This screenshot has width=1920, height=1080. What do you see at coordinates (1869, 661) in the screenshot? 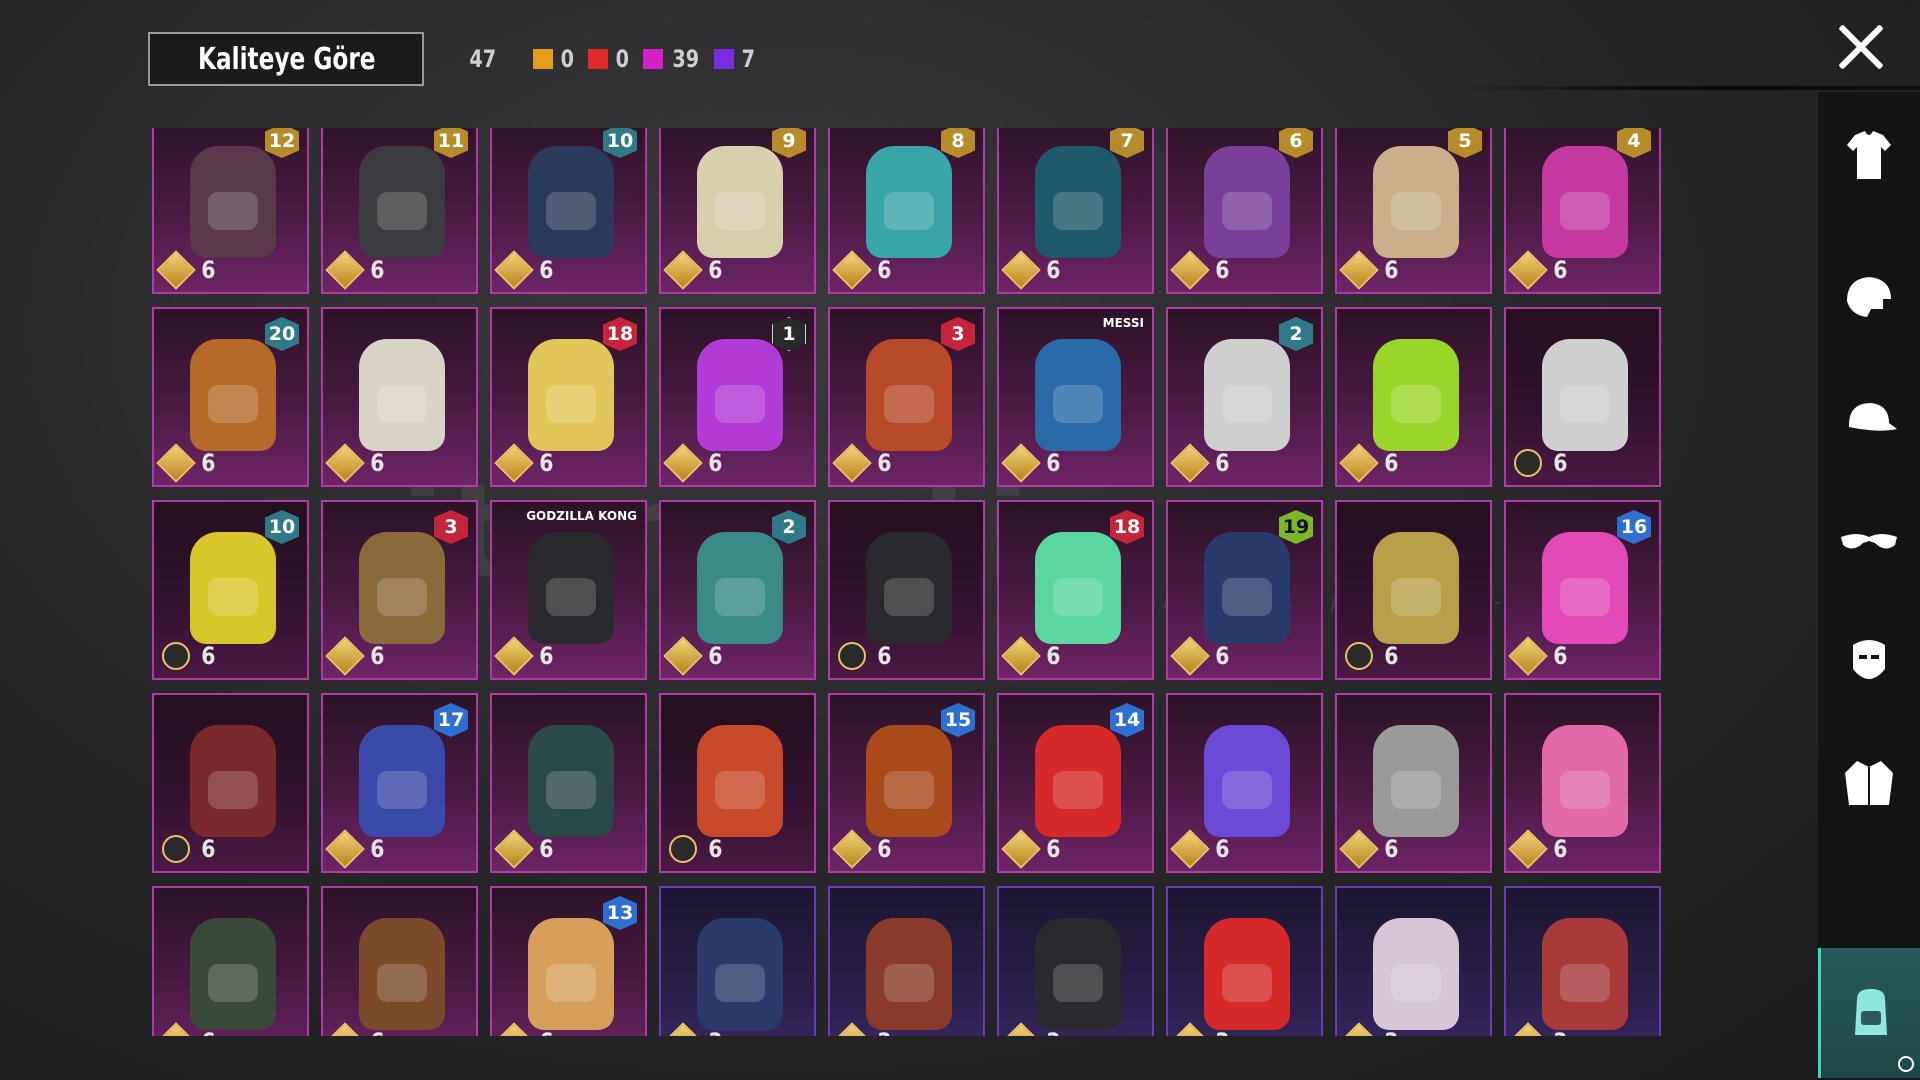
I see `sidebar-tab-mask` at bounding box center [1869, 661].